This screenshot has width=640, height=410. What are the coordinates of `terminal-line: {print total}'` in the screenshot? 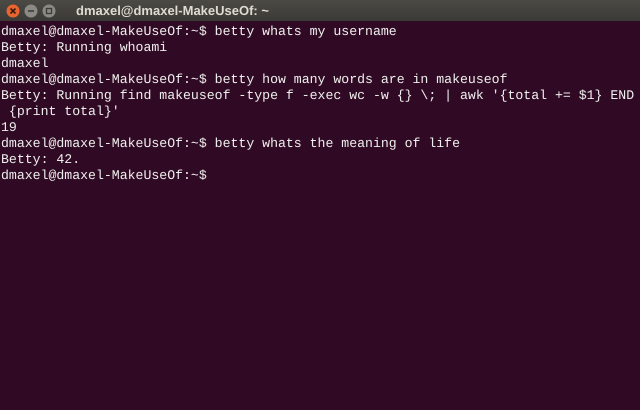 It's located at (64, 112).